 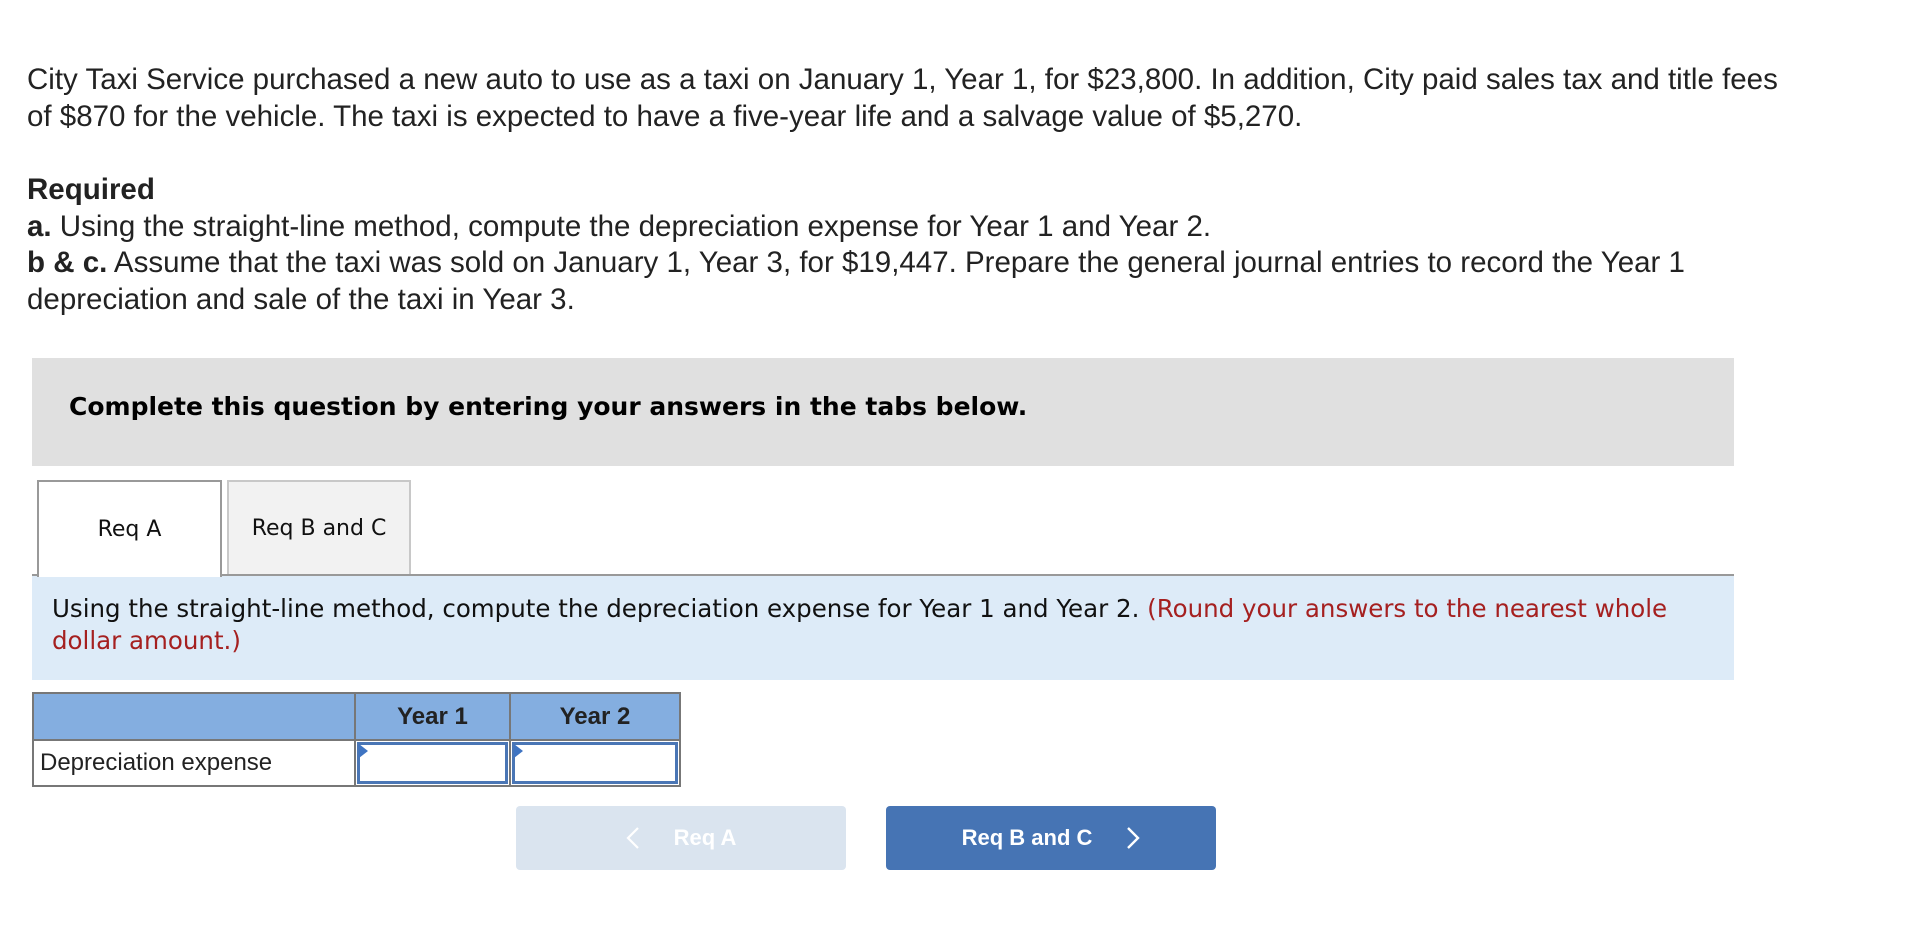 What do you see at coordinates (194, 763) in the screenshot?
I see `row-label-depreciation-expense: Depreciation expense` at bounding box center [194, 763].